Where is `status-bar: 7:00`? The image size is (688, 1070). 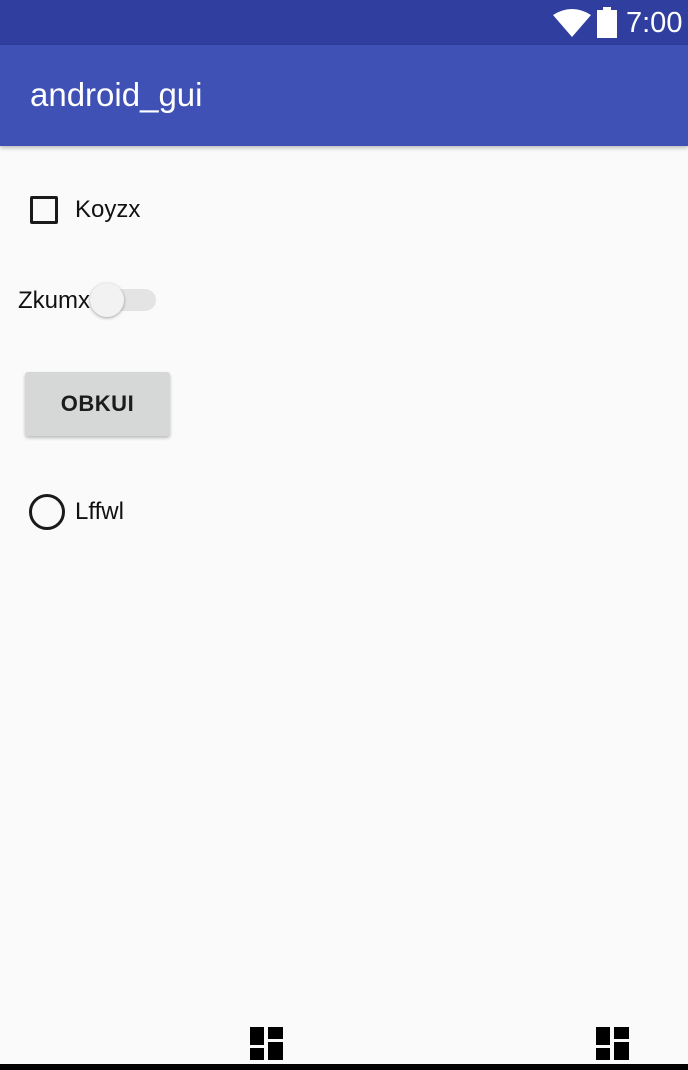 status-bar: 7:00 is located at coordinates (344, 22).